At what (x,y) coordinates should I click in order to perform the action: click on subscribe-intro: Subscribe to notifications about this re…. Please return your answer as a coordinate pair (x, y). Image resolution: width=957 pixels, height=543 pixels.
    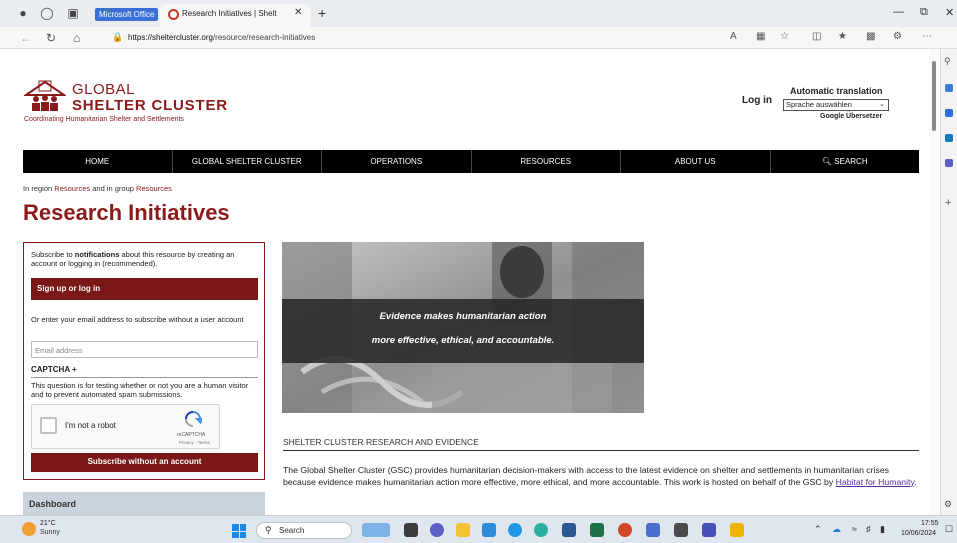
    Looking at the image, I should click on (145, 259).